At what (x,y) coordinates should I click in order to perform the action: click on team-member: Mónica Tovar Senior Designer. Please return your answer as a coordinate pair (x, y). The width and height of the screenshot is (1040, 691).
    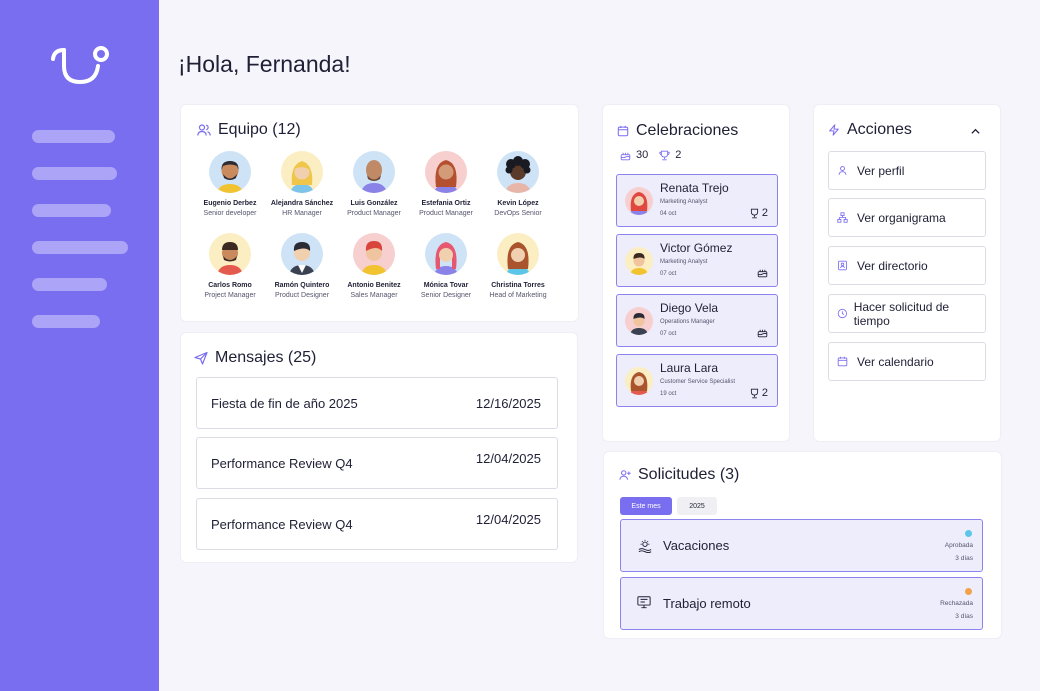
    Looking at the image, I should click on (446, 266).